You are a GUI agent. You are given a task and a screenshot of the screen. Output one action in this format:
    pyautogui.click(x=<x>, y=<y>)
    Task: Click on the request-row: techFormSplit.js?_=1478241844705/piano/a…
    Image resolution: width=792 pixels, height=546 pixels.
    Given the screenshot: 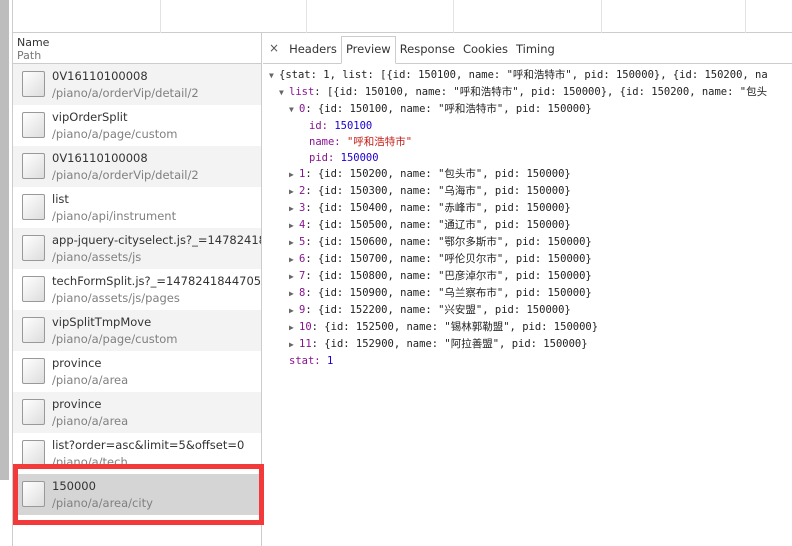 What is the action you would take?
    pyautogui.click(x=137, y=289)
    